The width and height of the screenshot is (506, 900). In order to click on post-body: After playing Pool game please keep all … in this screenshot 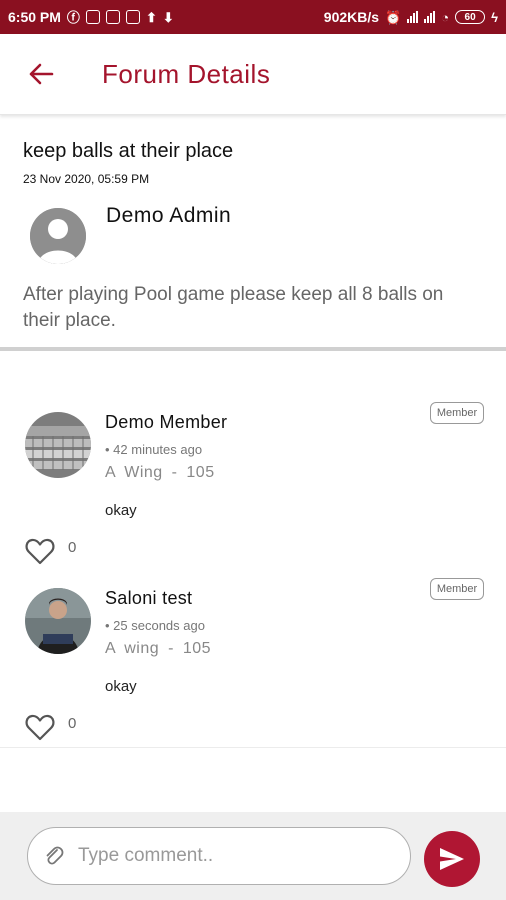, I will do `click(233, 307)`.